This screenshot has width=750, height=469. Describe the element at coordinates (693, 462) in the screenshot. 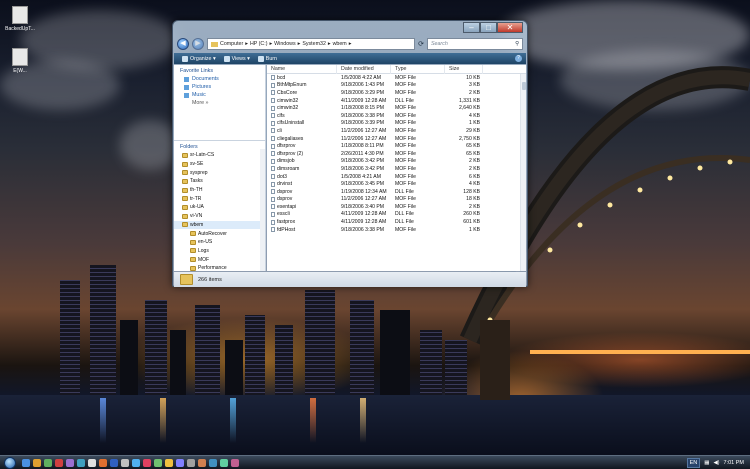

I see `language-indicator: EN` at that location.